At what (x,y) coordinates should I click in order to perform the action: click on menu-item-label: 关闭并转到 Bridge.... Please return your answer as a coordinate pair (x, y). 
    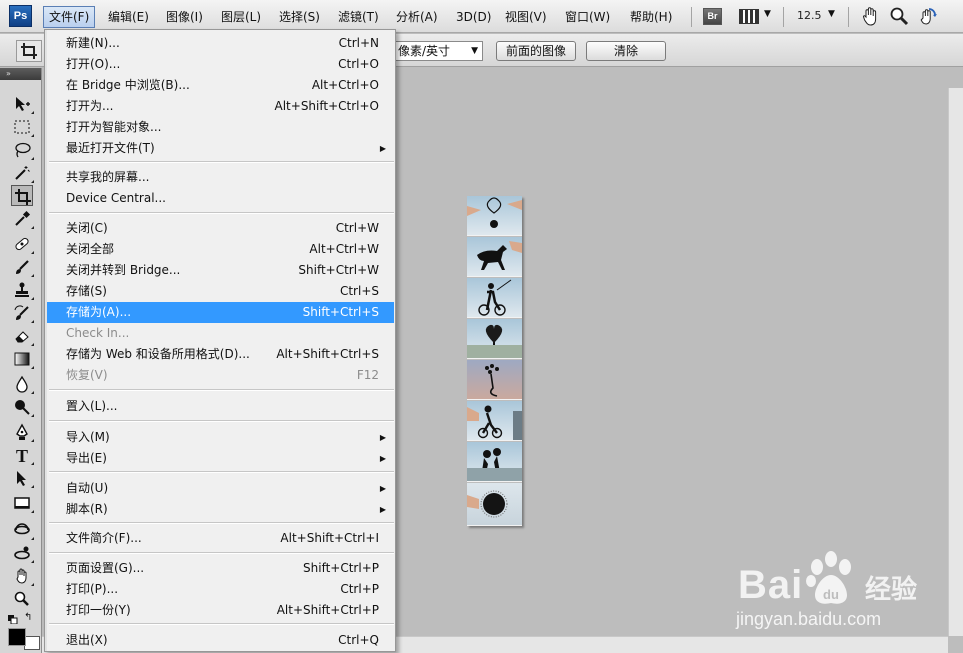
    Looking at the image, I should click on (123, 270).